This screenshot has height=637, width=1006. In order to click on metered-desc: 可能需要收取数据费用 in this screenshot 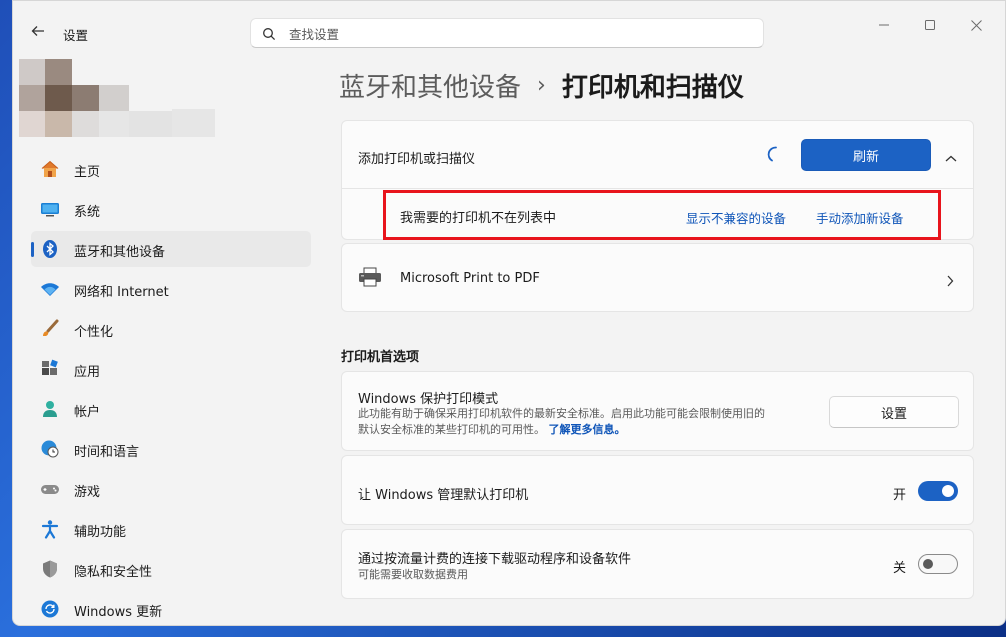, I will do `click(413, 574)`.